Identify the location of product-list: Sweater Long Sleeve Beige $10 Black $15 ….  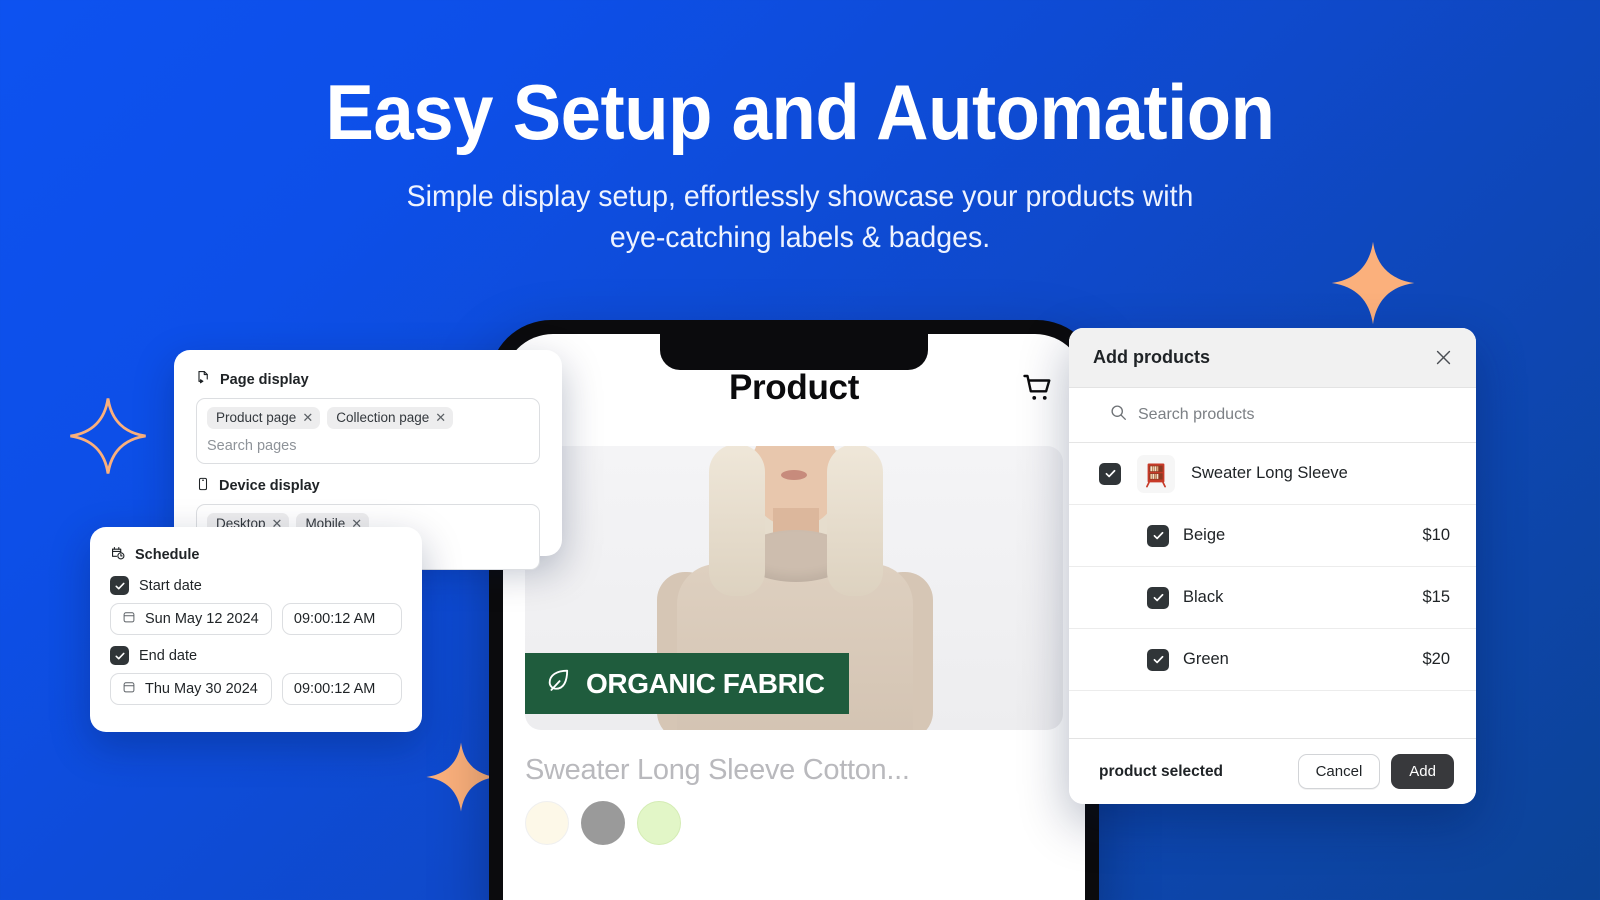
(1272, 590).